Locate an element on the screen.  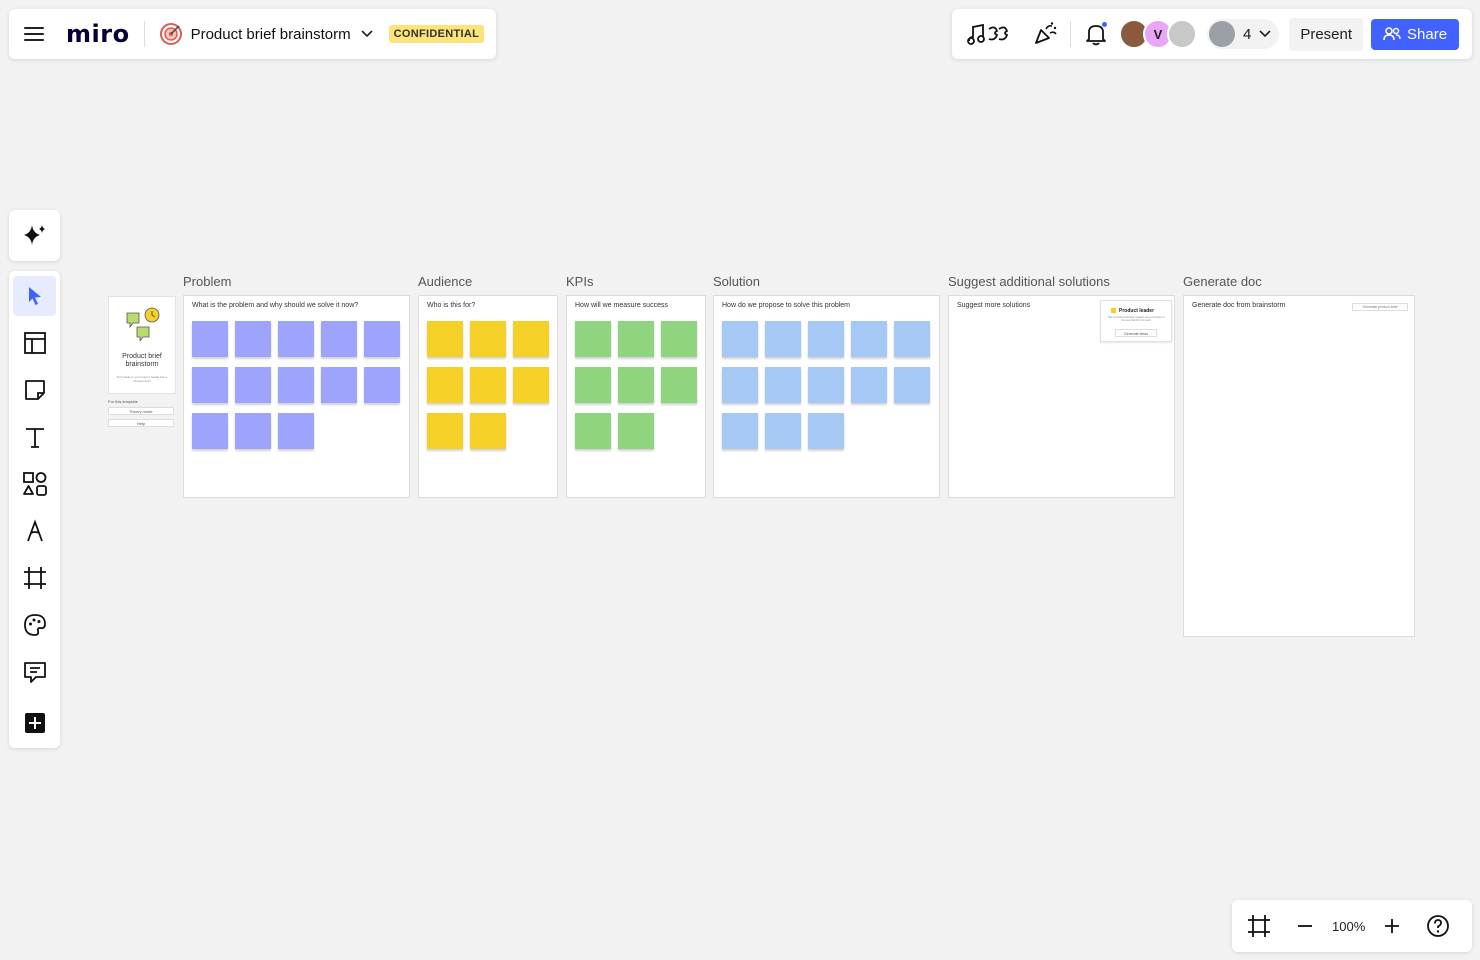
confidential-badge: CONFIDENTIAL is located at coordinates (436, 34).